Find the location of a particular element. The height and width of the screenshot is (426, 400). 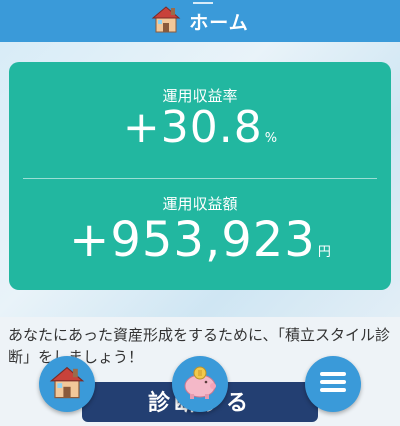

nav-menu-button is located at coordinates (333, 384).